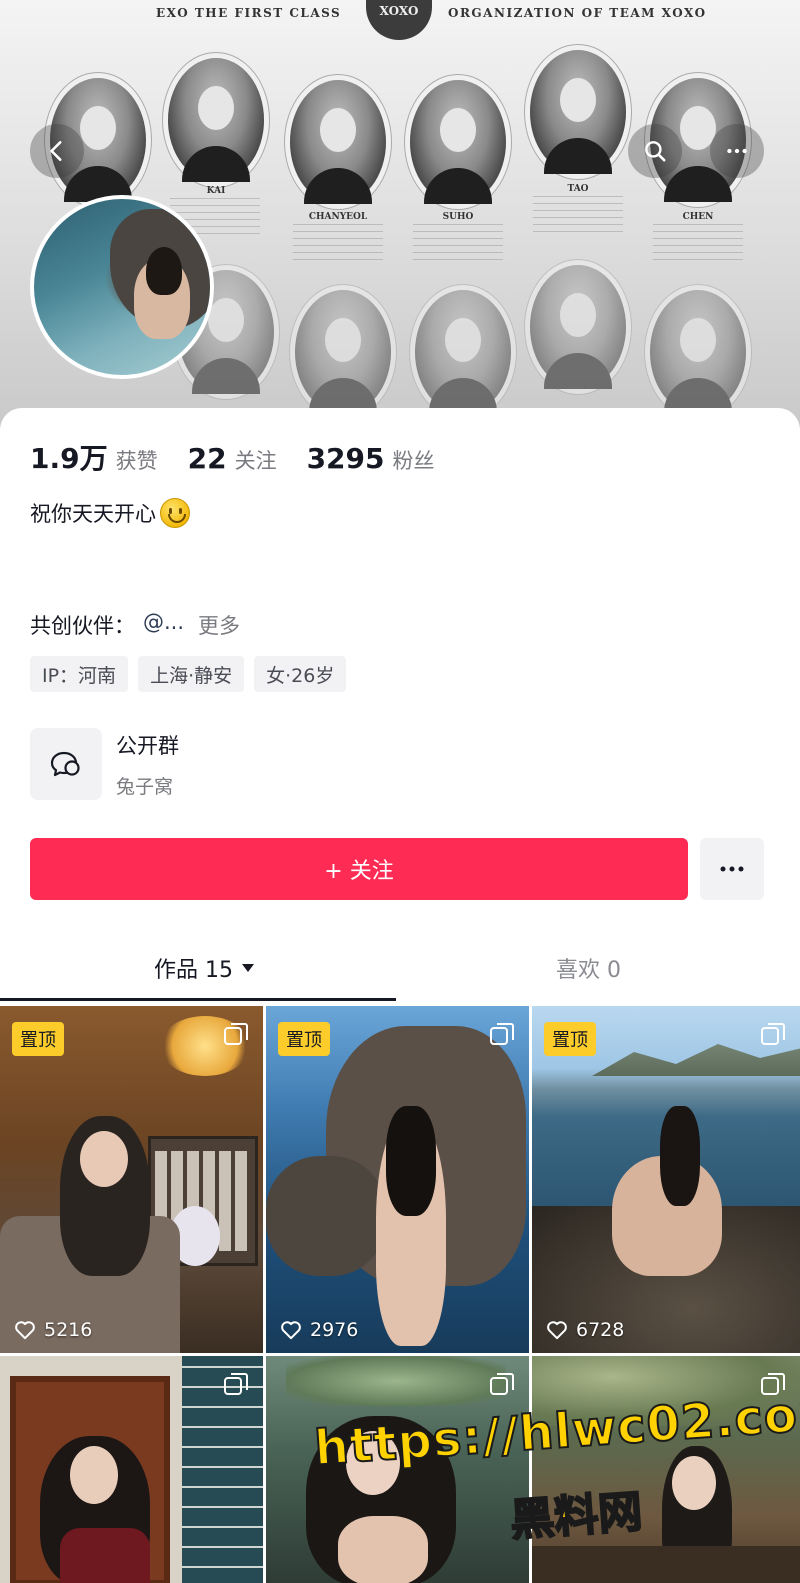 The height and width of the screenshot is (1583, 800). I want to click on stat-label: 粉丝, so click(413, 461).